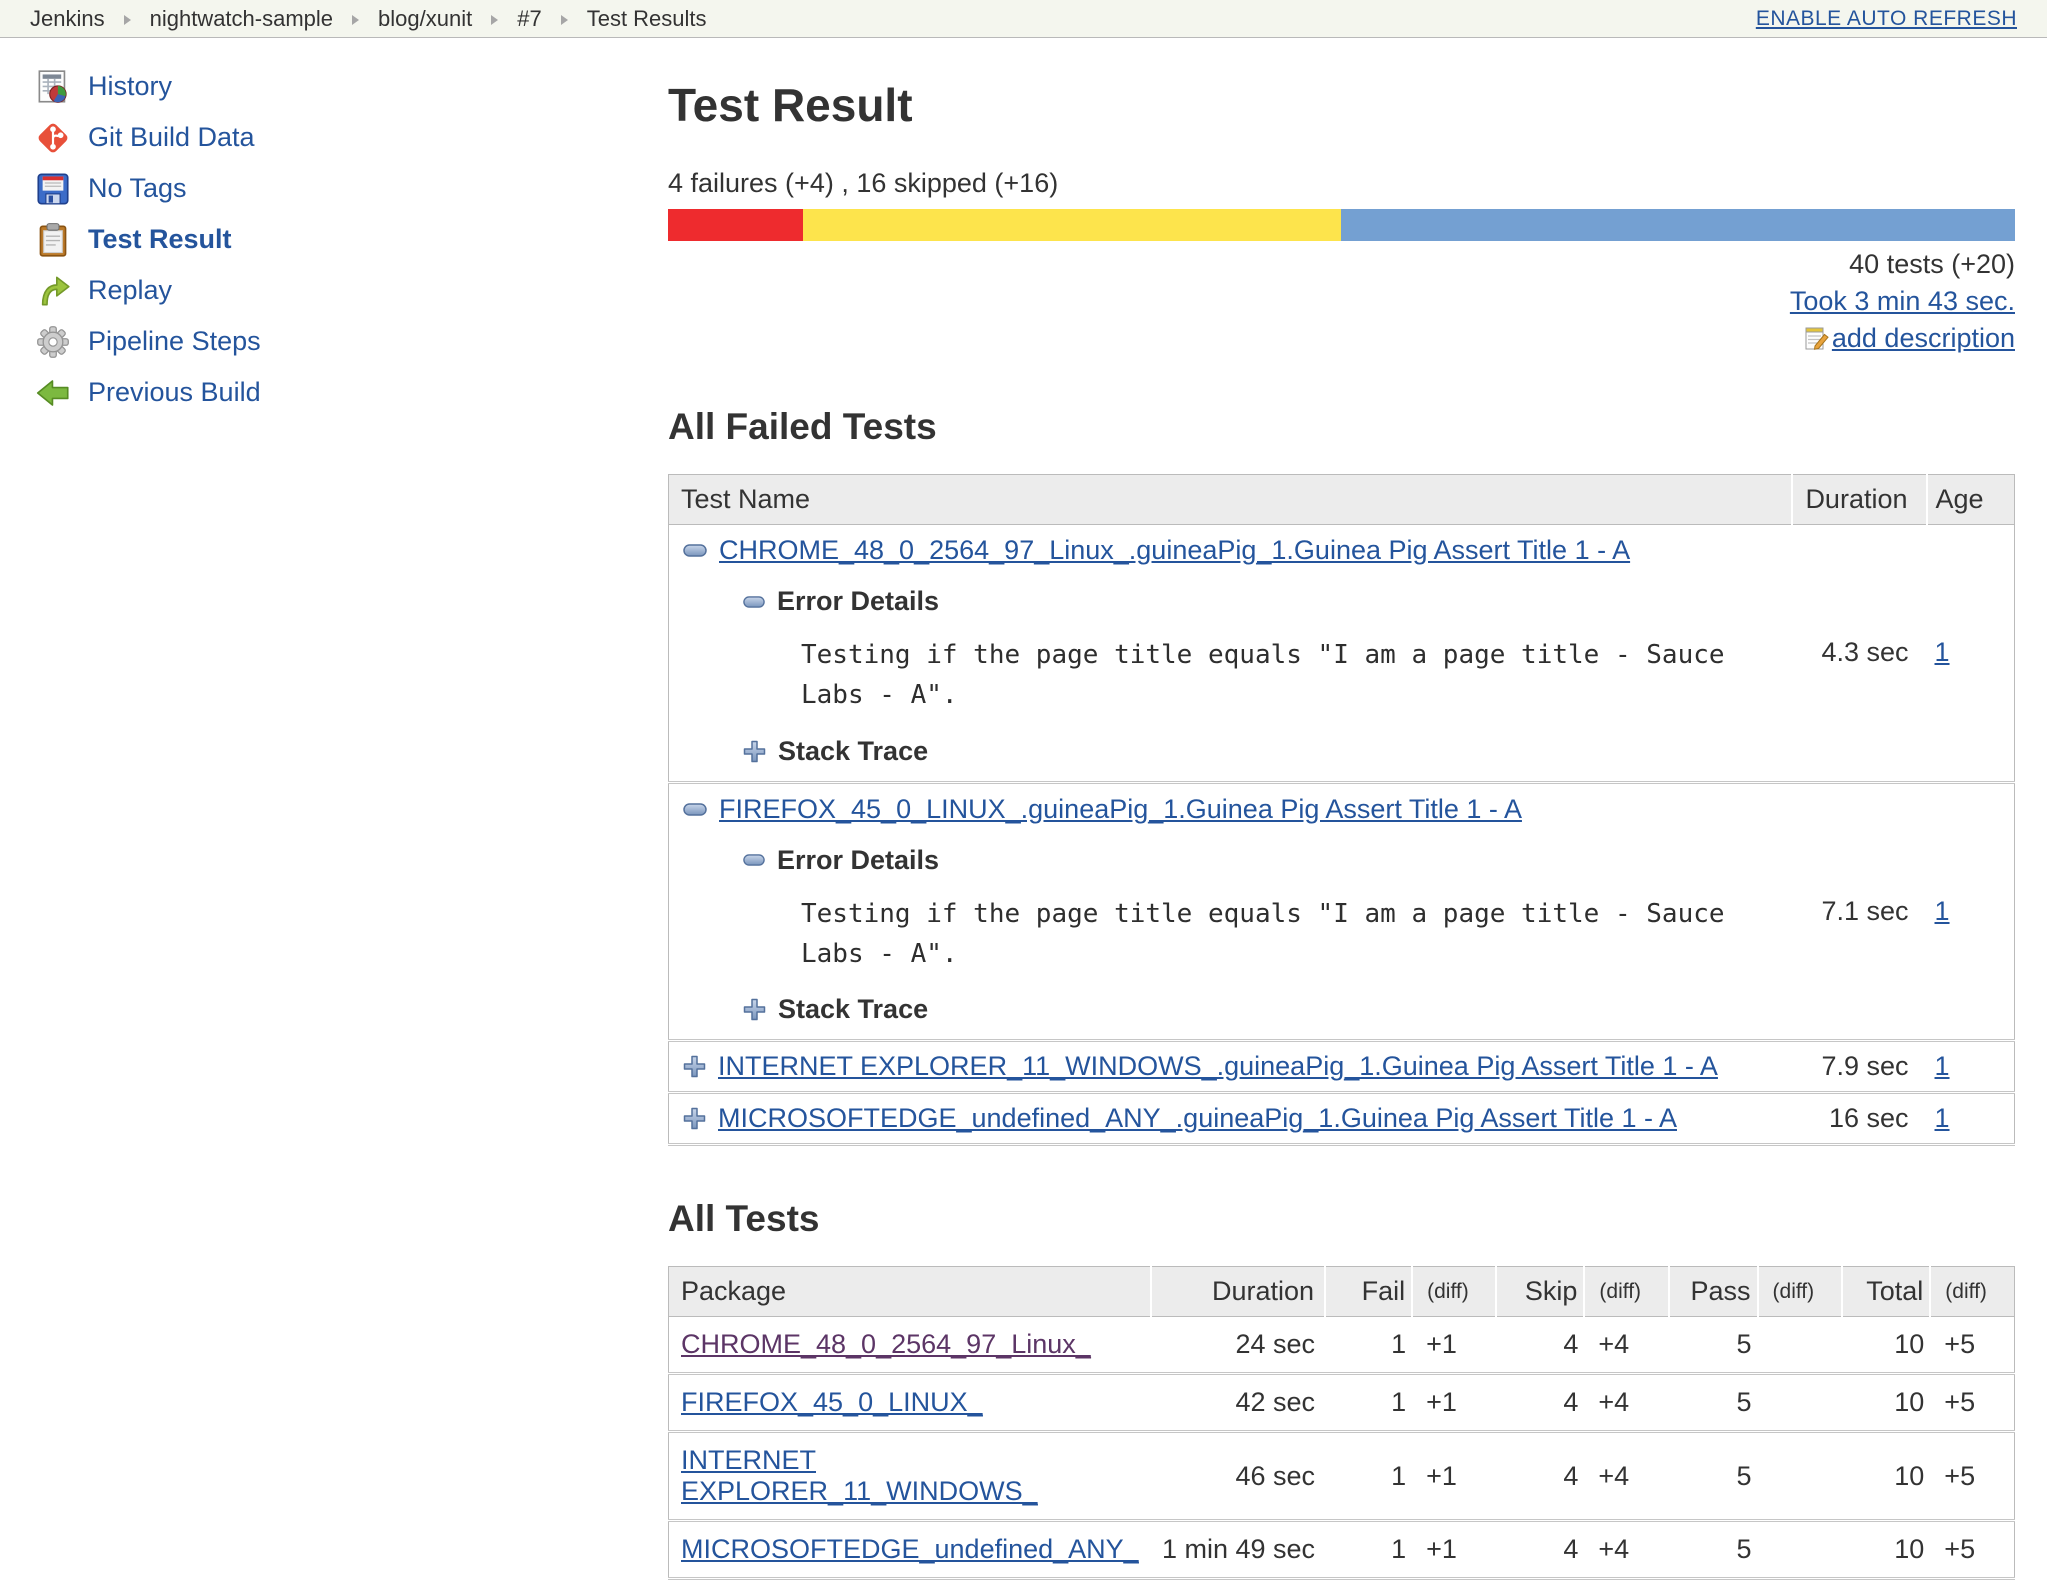 The width and height of the screenshot is (2047, 1580). I want to click on git-icon, so click(52, 137).